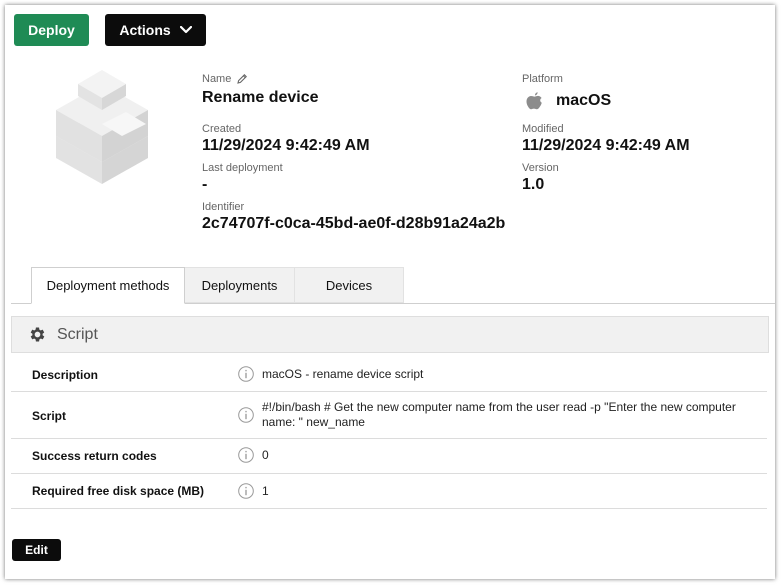 This screenshot has width=782, height=586. I want to click on tab-label: Deployment methods, so click(108, 285).